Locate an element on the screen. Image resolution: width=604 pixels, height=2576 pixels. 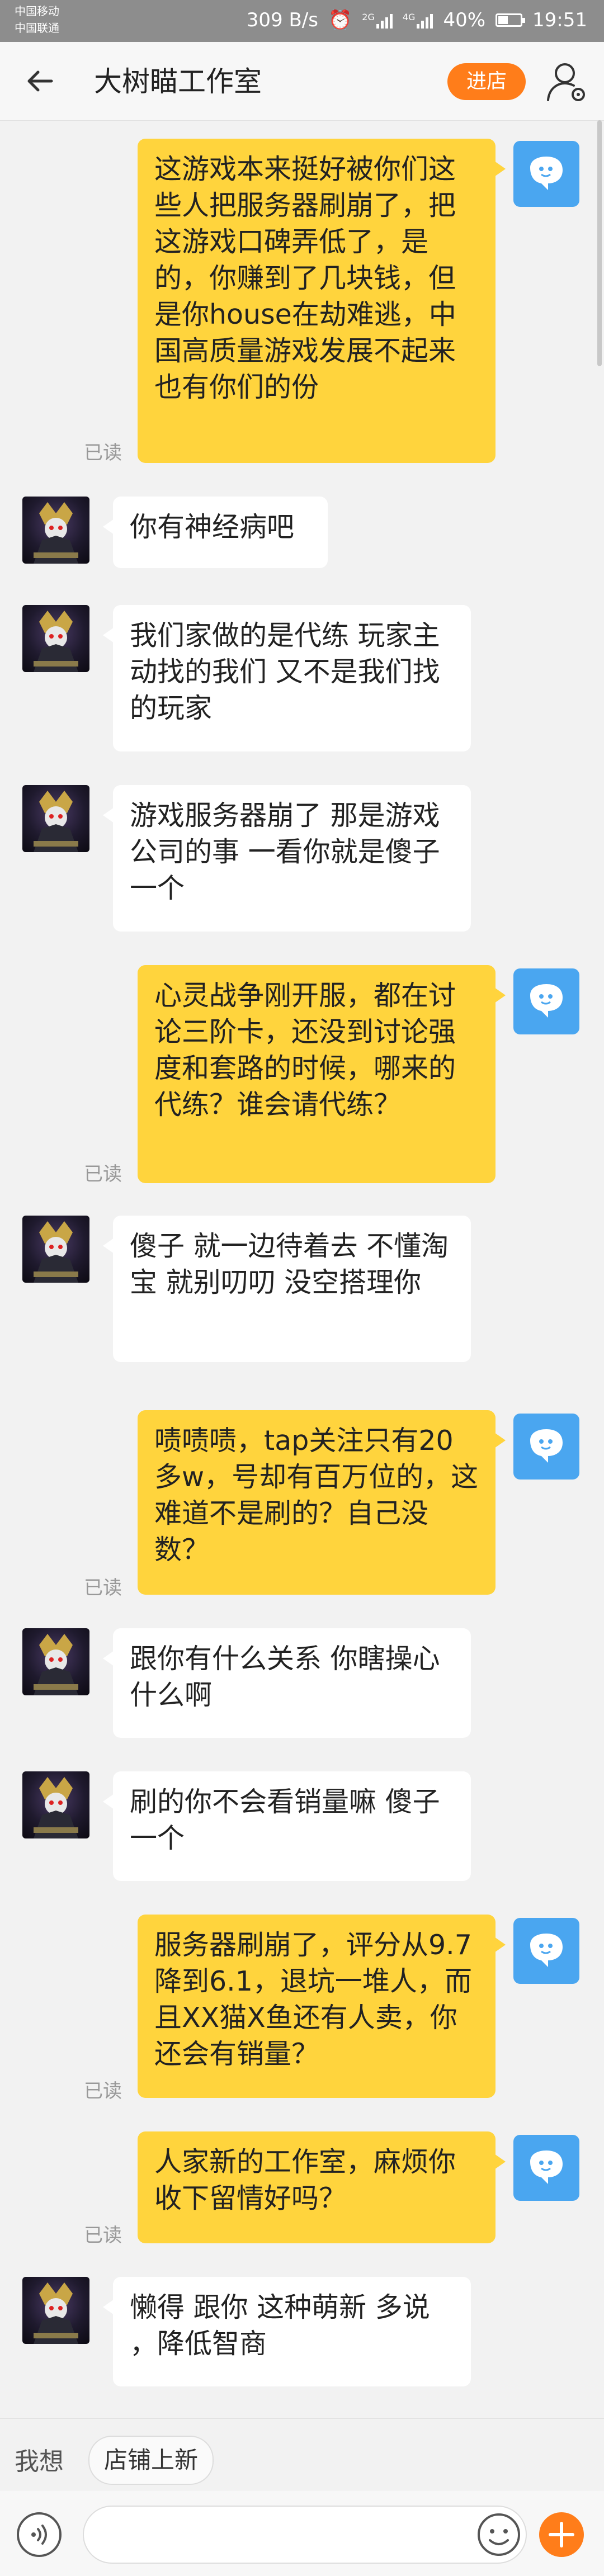
incoming-message: 傻子 就一边待着去 不懂淘宝 就别叨叨 没空搭理你 is located at coordinates (287, 1289).